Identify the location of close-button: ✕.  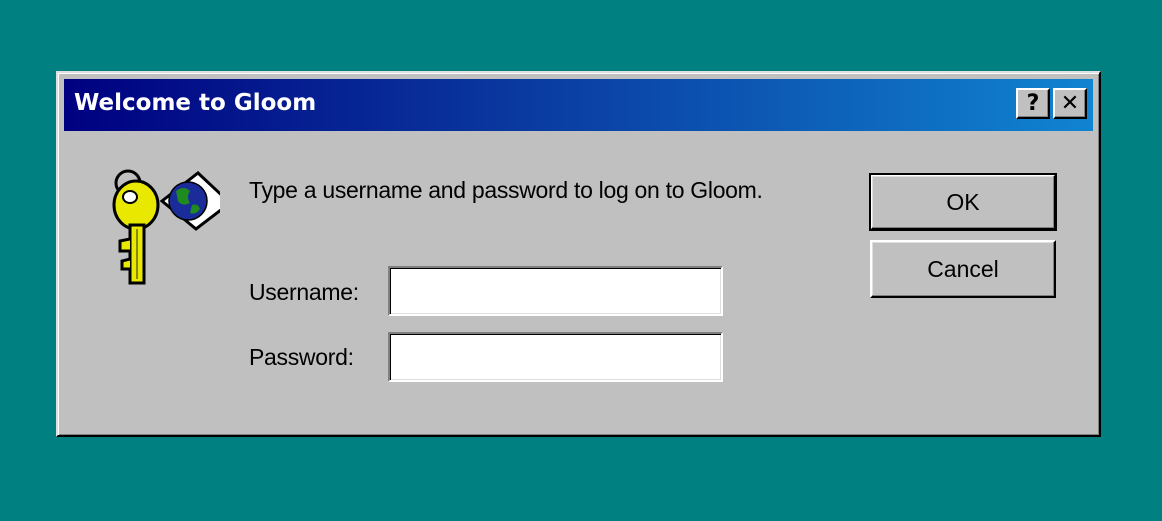
(1070, 103).